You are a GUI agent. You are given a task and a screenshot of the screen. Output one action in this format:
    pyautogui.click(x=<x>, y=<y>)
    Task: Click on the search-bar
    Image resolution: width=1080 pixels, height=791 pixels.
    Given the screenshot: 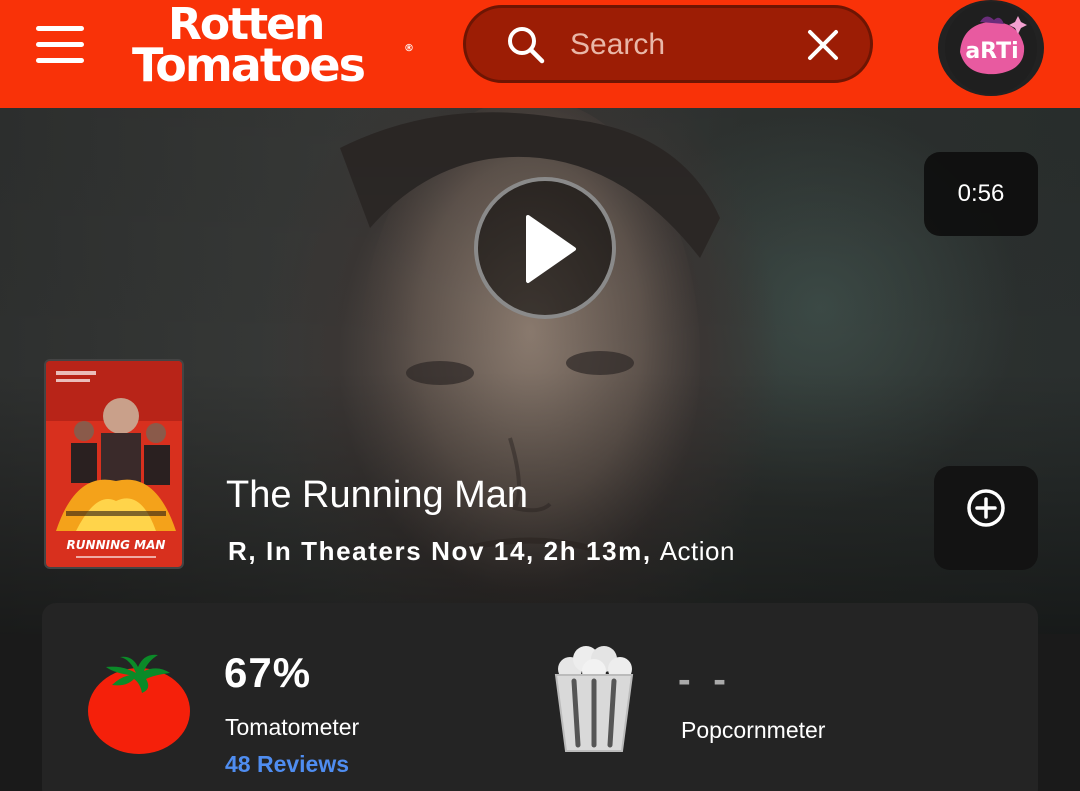 What is the action you would take?
    pyautogui.click(x=668, y=44)
    